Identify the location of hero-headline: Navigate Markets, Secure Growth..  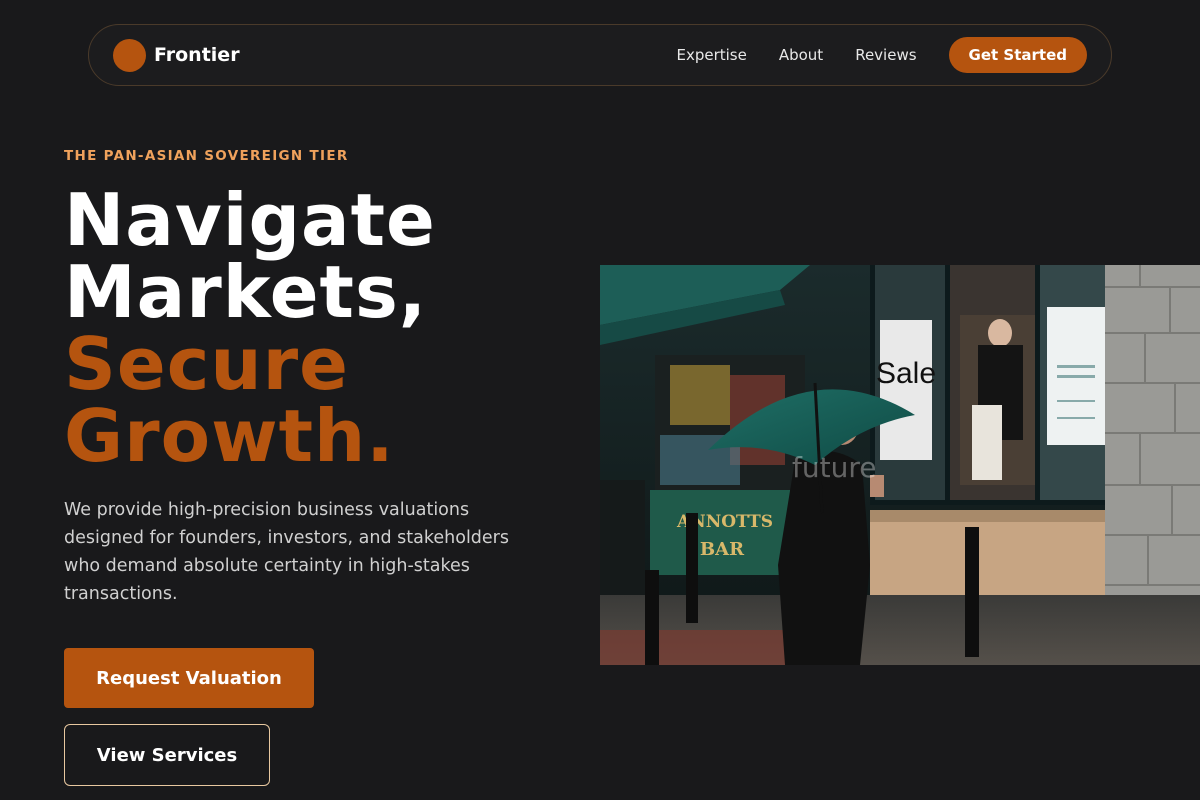
(250, 328).